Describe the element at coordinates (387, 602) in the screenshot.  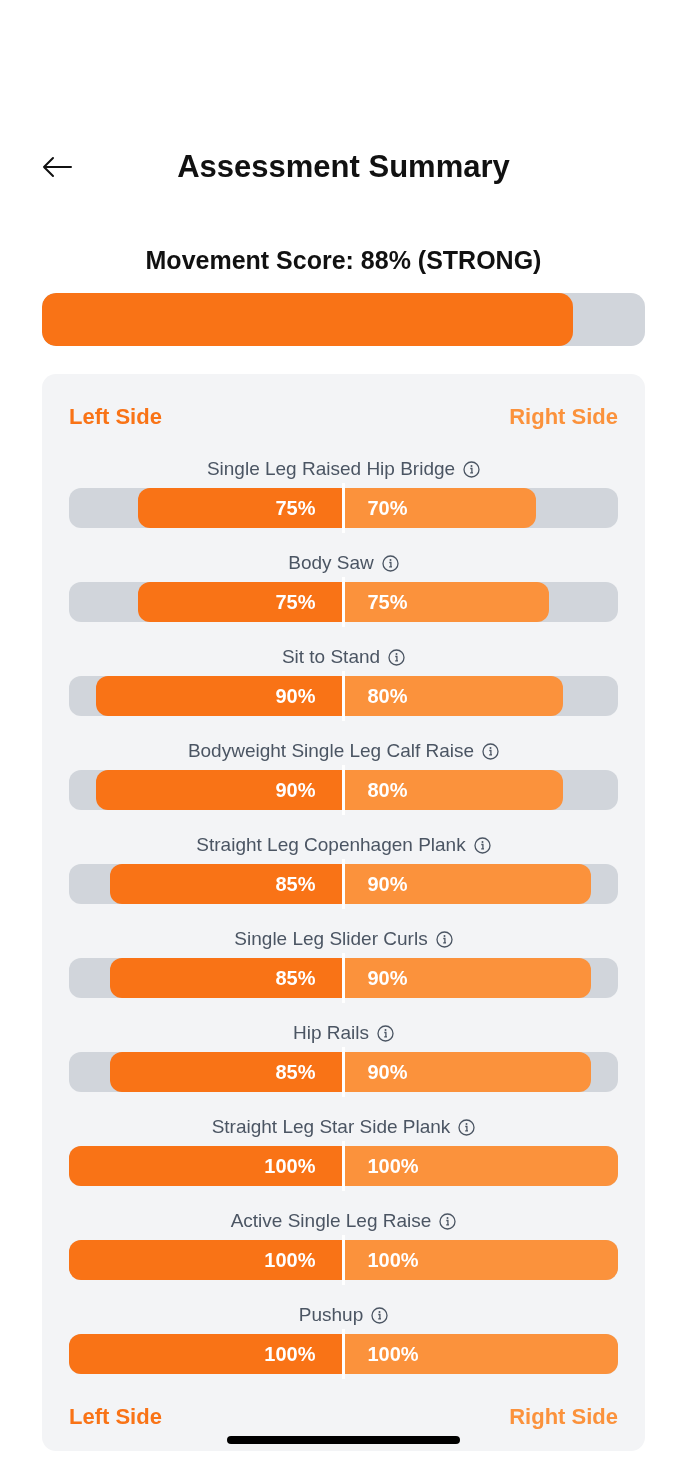
I see `right-score-value: 75%` at that location.